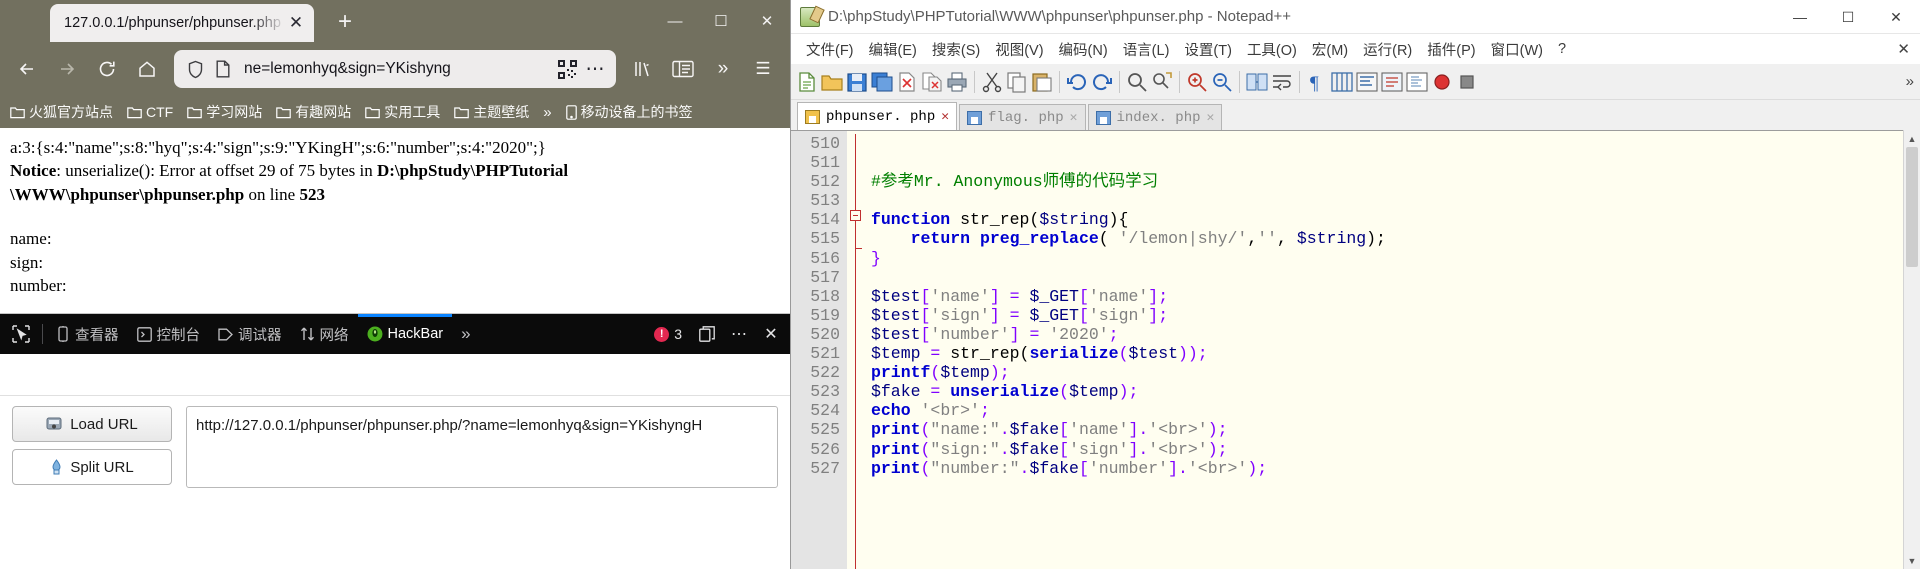  What do you see at coordinates (643, 69) in the screenshot?
I see `library-icon` at bounding box center [643, 69].